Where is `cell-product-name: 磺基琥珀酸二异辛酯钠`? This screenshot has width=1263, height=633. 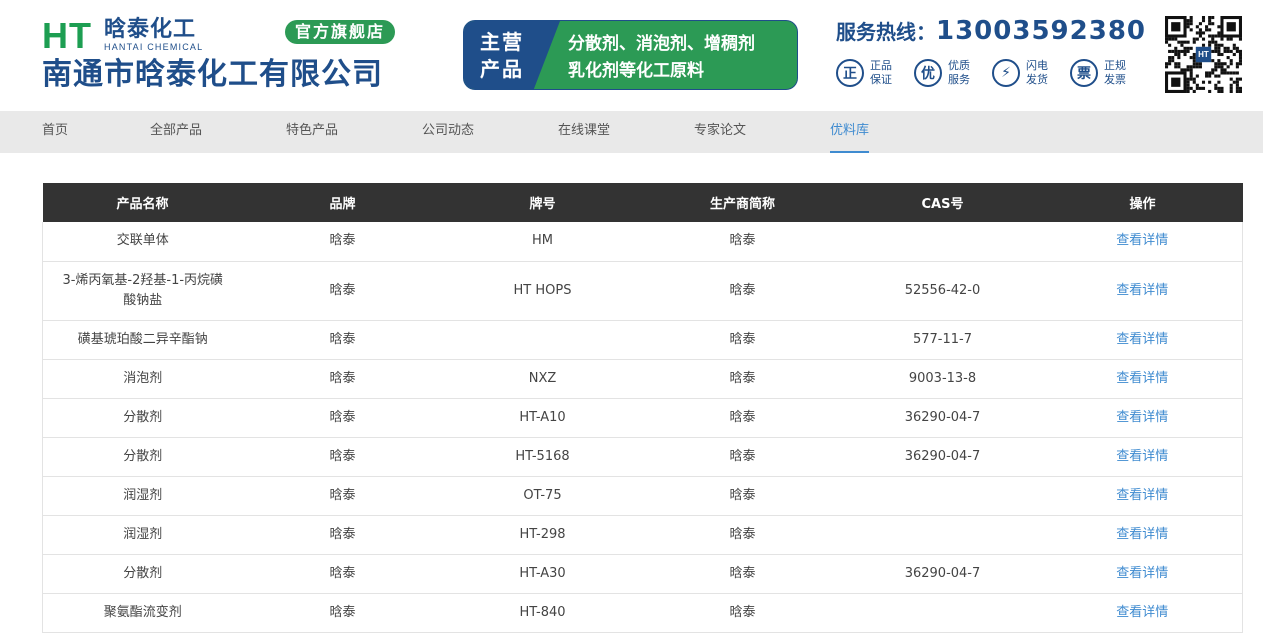 cell-product-name: 磺基琥珀酸二异辛酯钠 is located at coordinates (142, 339).